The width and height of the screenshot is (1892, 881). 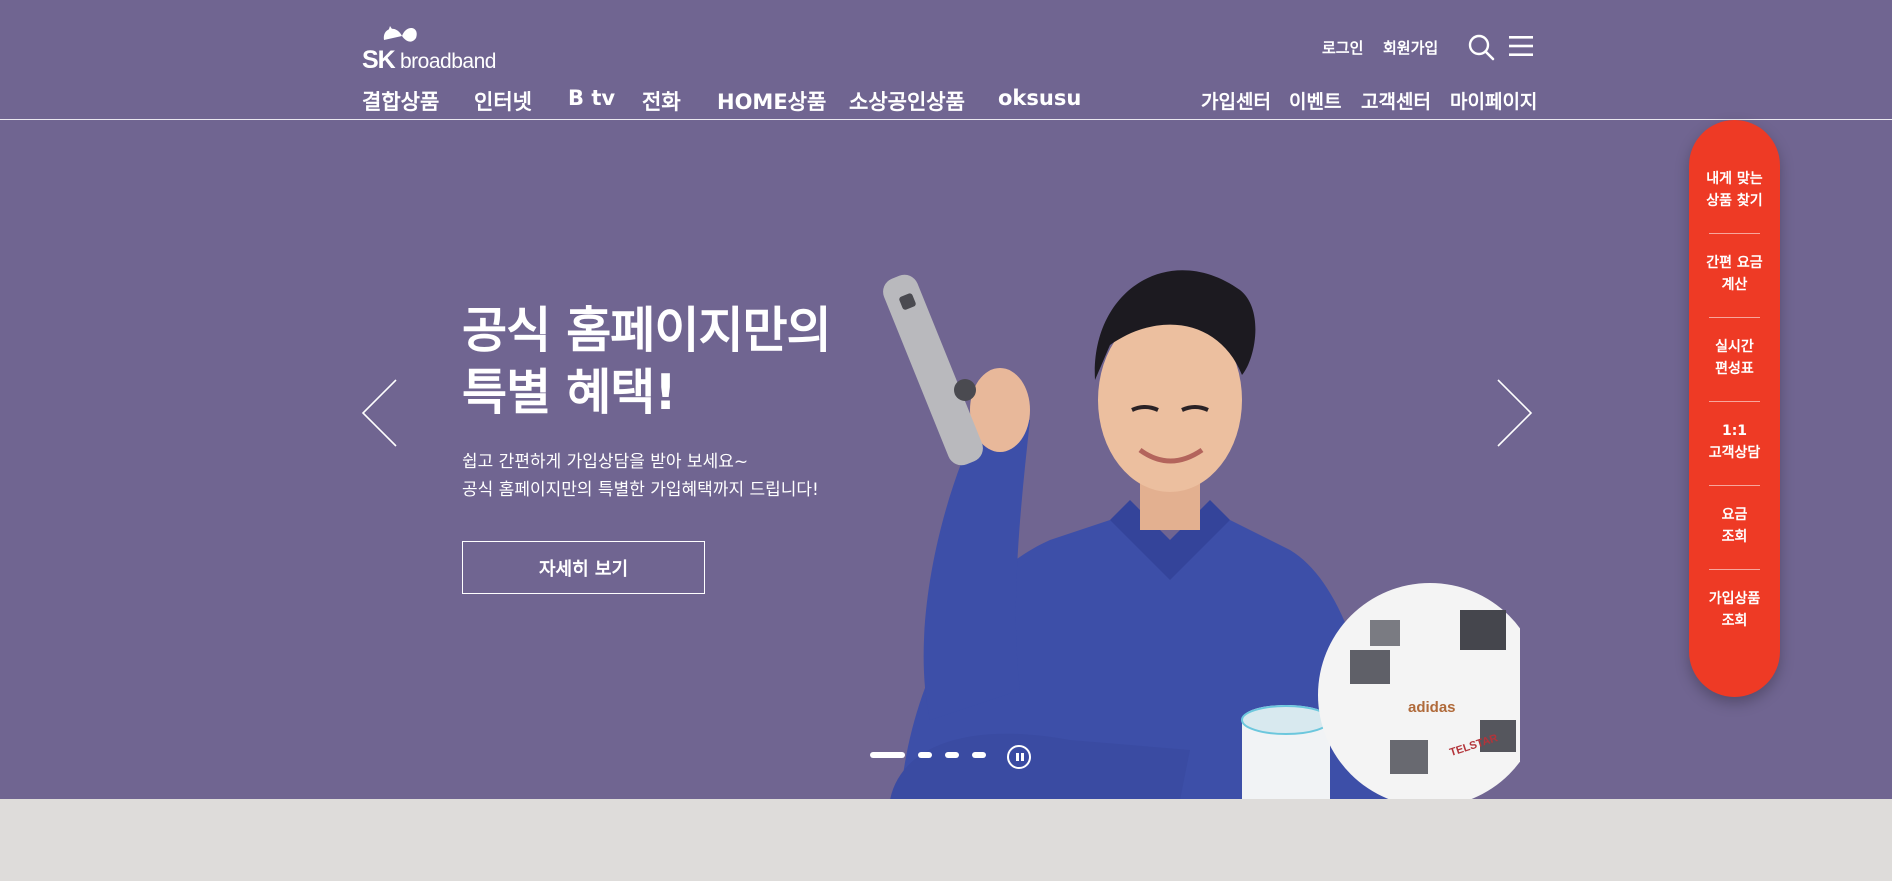 I want to click on hamburger-icon, so click(x=1521, y=46).